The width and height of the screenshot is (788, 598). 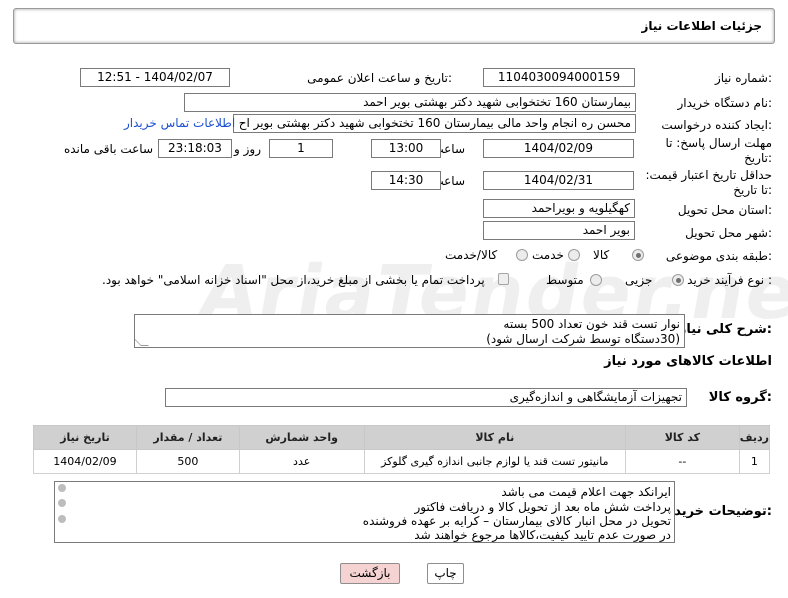 I want to click on col-header-unit: واحد شمارش, so click(x=301, y=437).